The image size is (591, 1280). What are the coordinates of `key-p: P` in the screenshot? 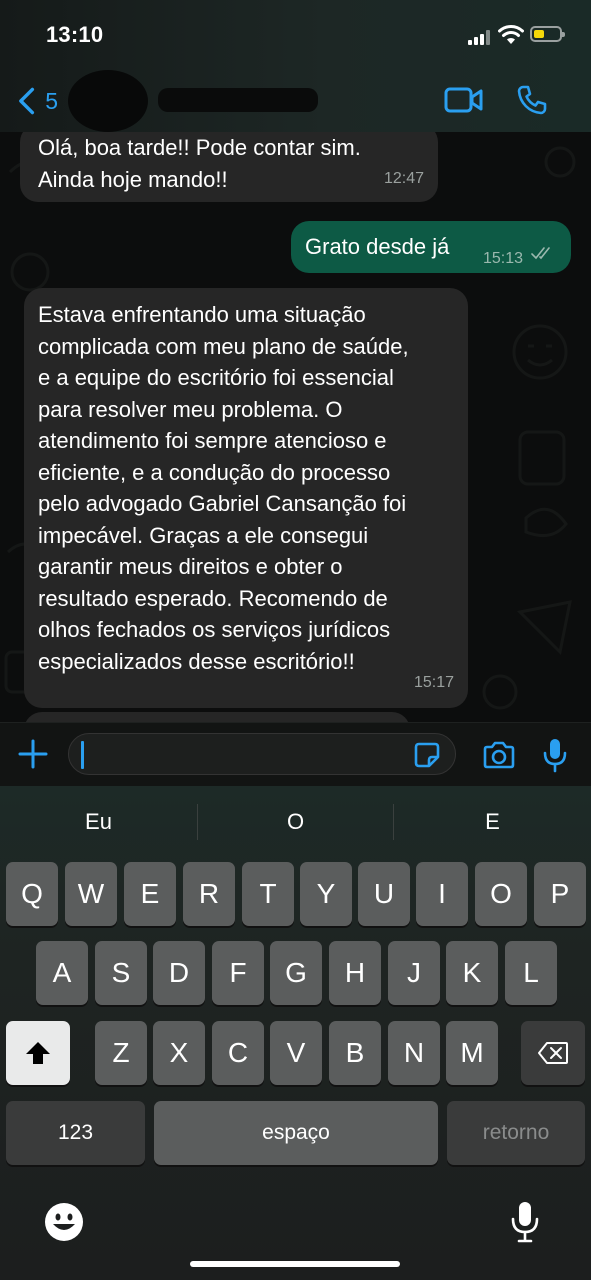 It's located at (560, 894).